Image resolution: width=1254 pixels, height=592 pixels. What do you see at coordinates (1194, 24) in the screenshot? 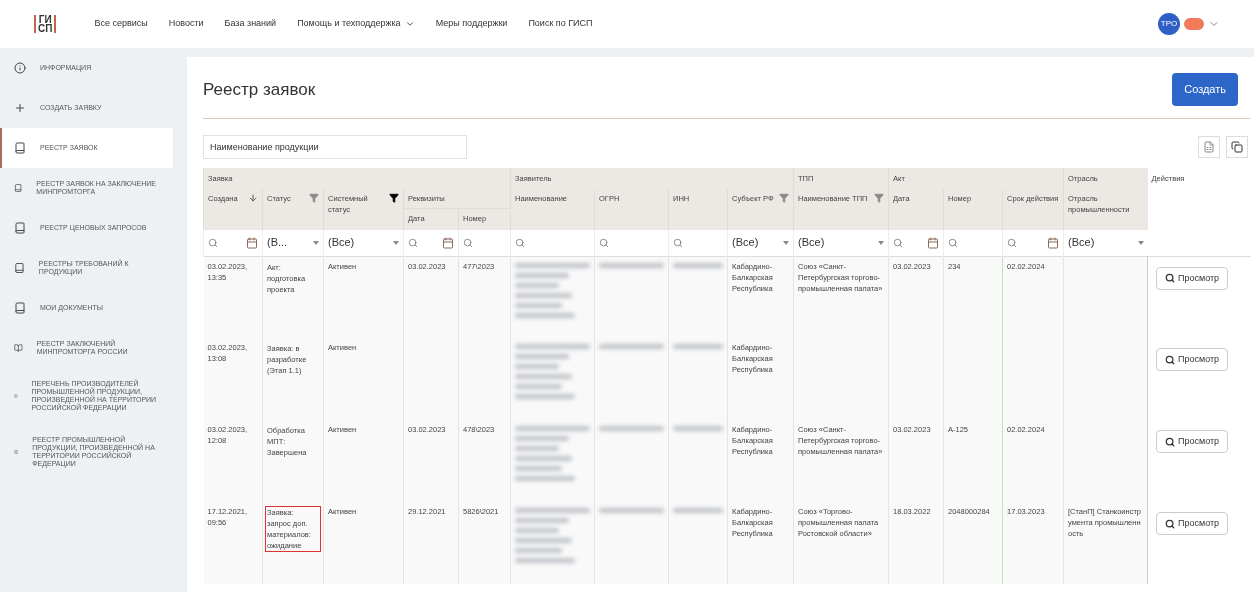
I see `status-pill-icon` at bounding box center [1194, 24].